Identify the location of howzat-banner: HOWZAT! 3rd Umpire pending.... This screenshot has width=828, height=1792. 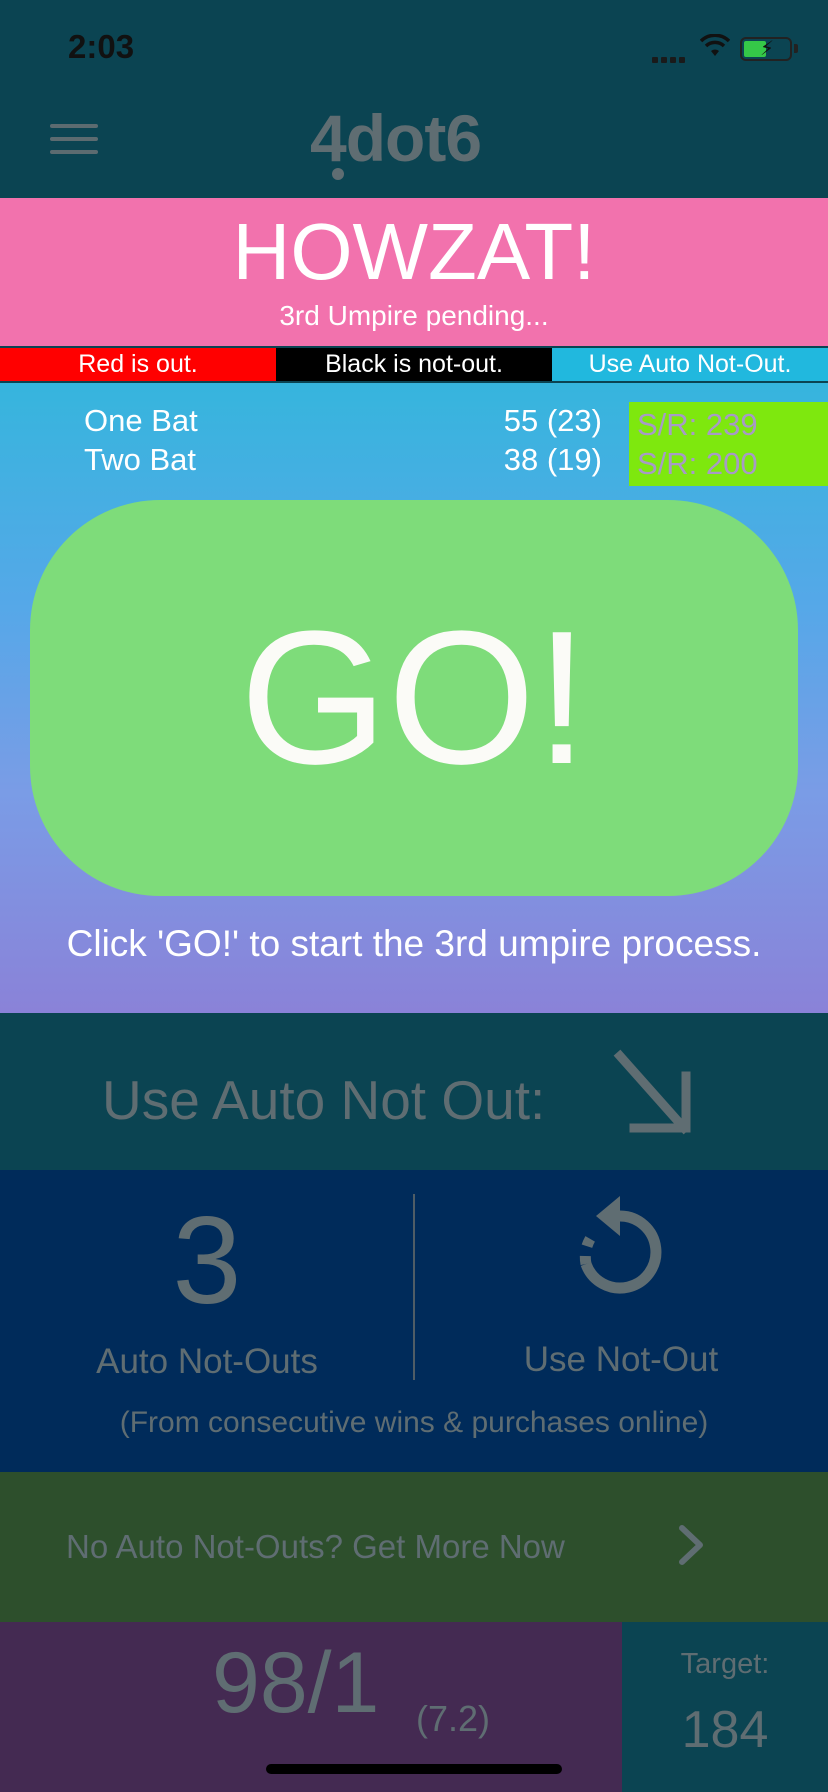
(414, 272).